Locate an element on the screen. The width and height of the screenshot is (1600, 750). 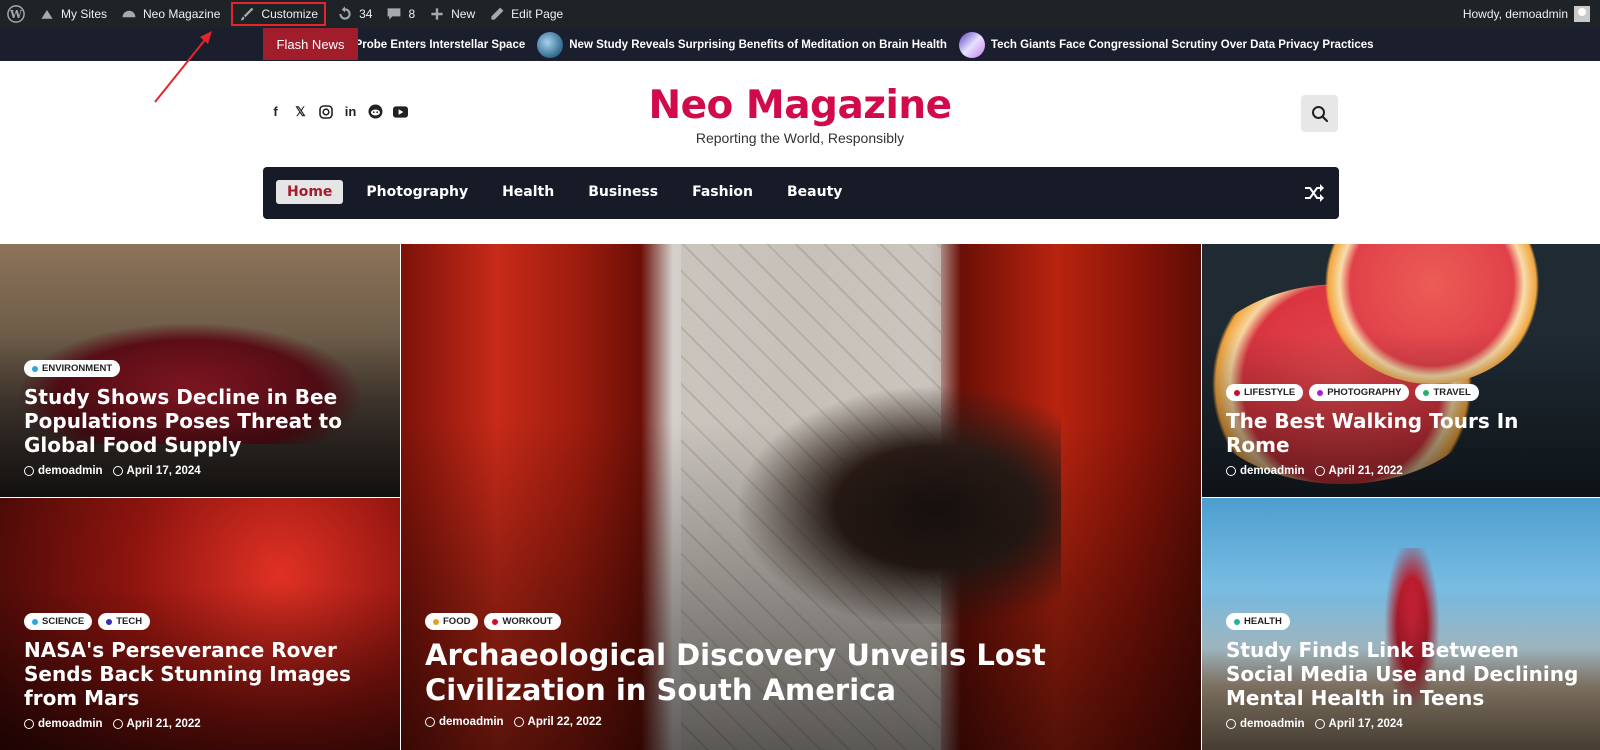
shuffle-icon is located at coordinates (1314, 193).